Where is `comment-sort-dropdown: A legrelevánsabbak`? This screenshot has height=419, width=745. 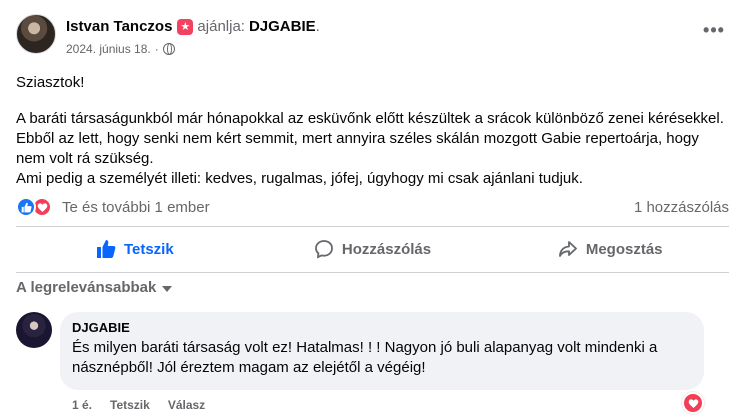
comment-sort-dropdown: A legrelevánsabbak is located at coordinates (94, 287).